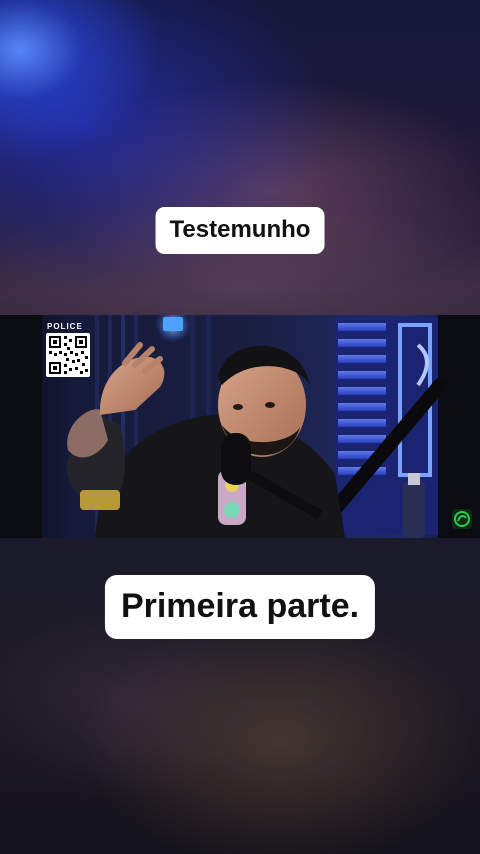 Image resolution: width=480 pixels, height=854 pixels. I want to click on title-caption: Testemunho, so click(240, 230).